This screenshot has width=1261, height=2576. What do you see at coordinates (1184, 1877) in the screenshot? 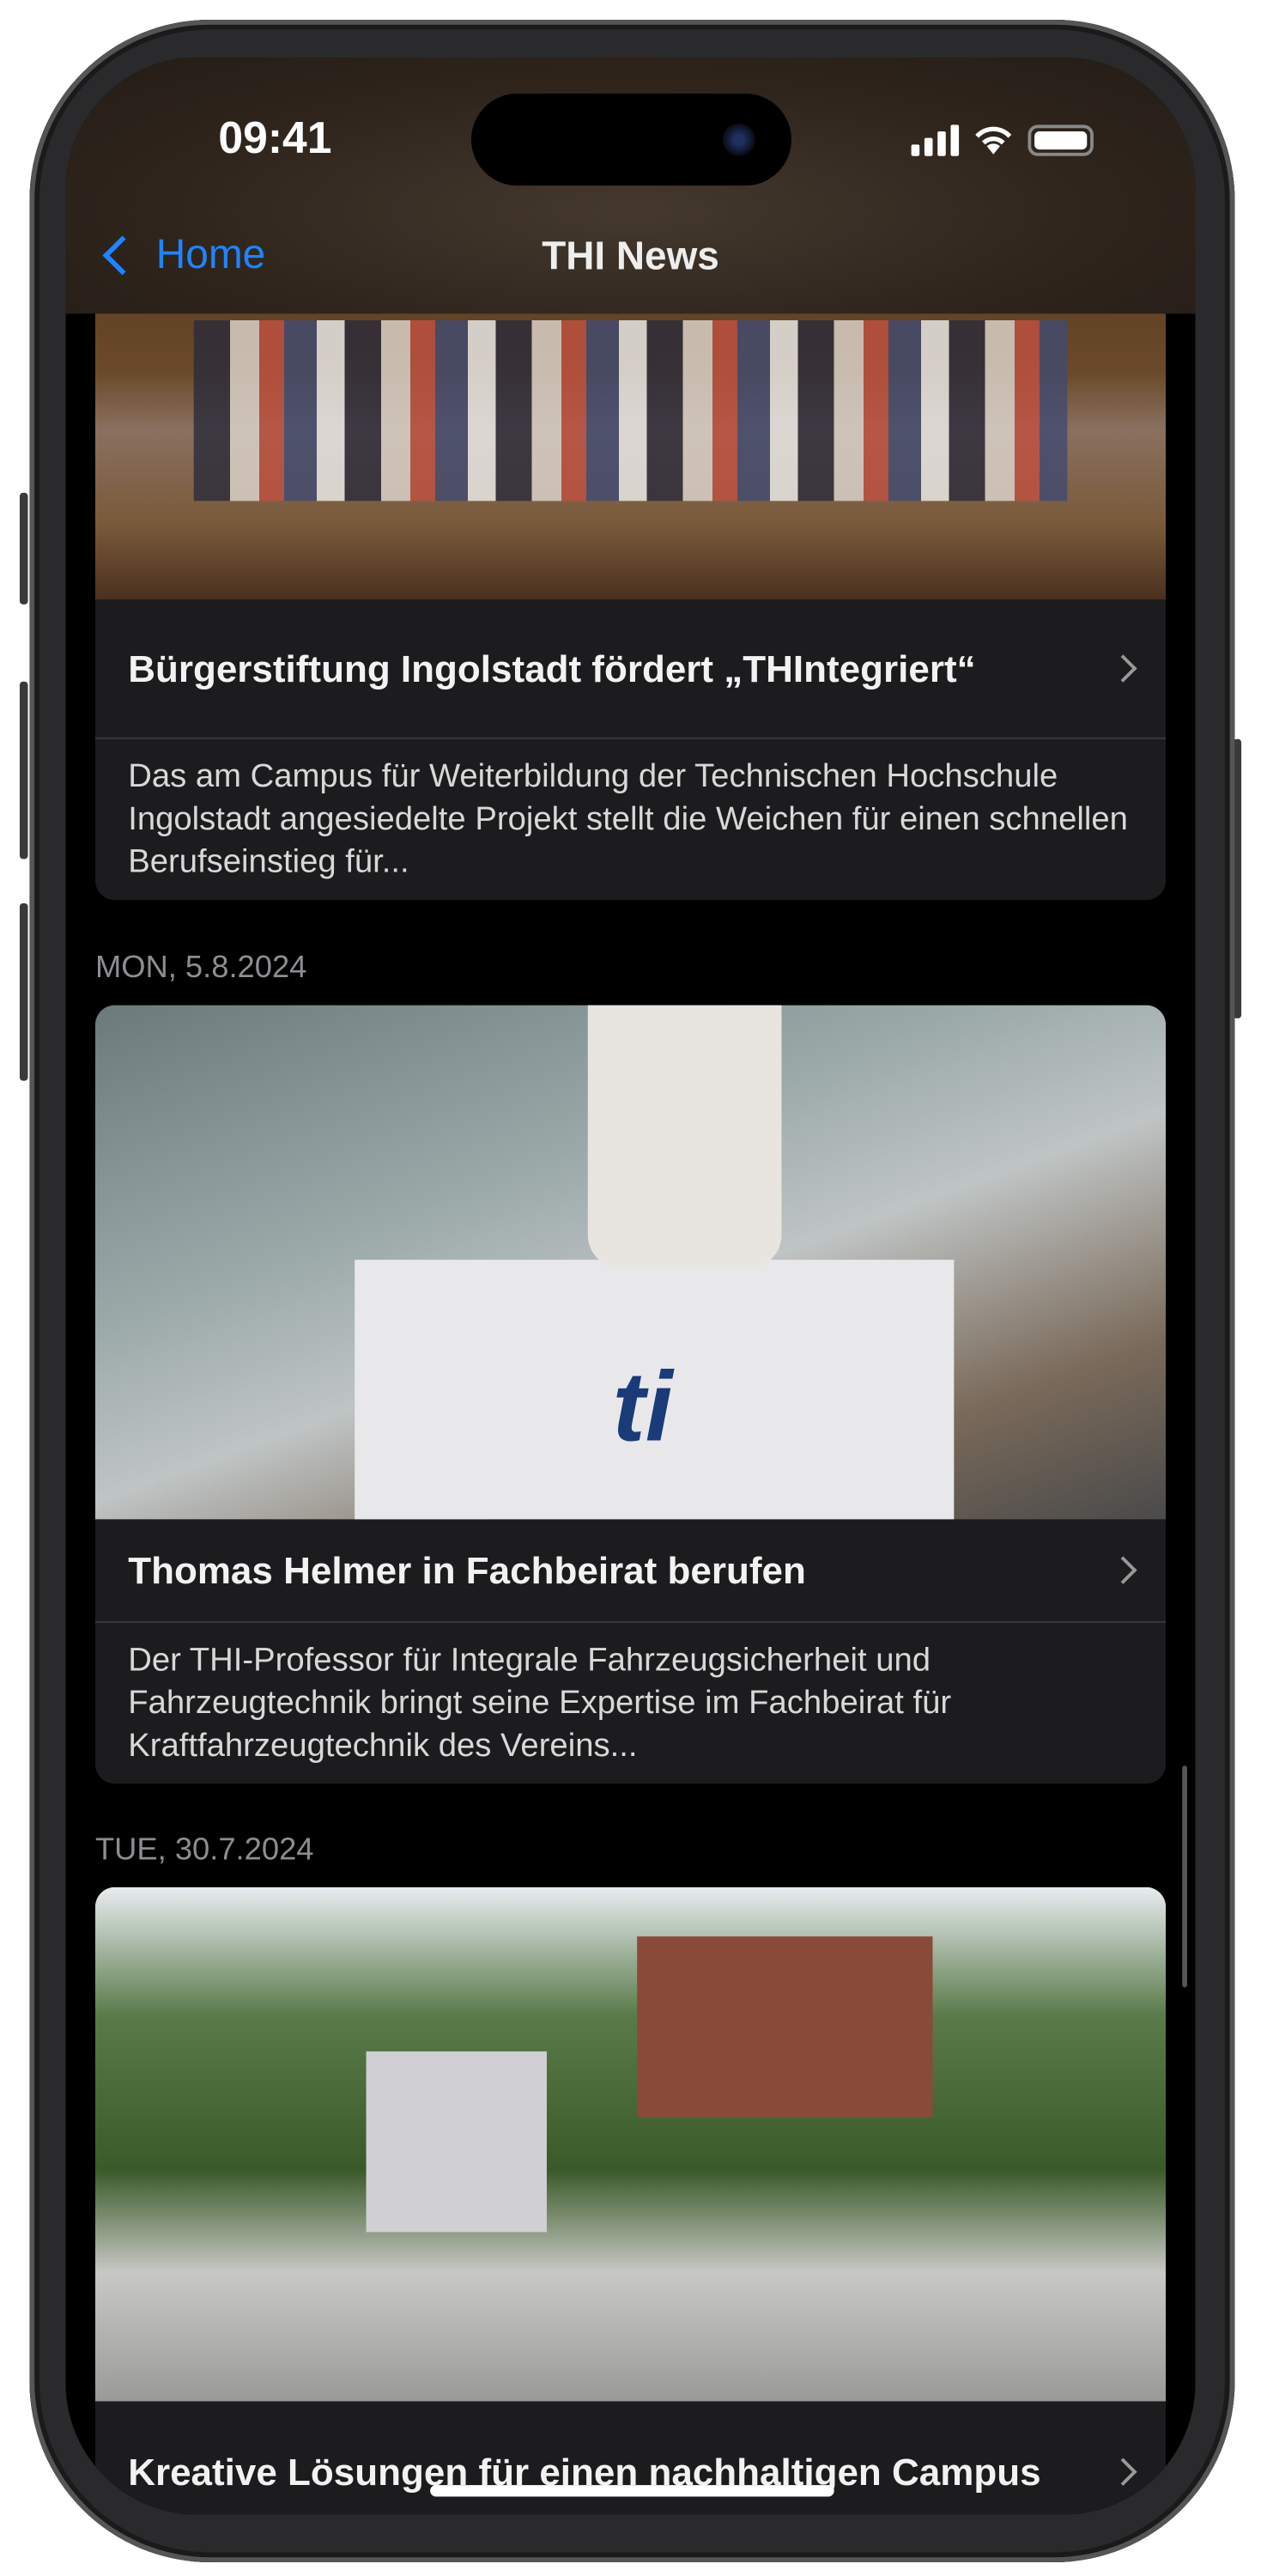
I see `scrollbar` at bounding box center [1184, 1877].